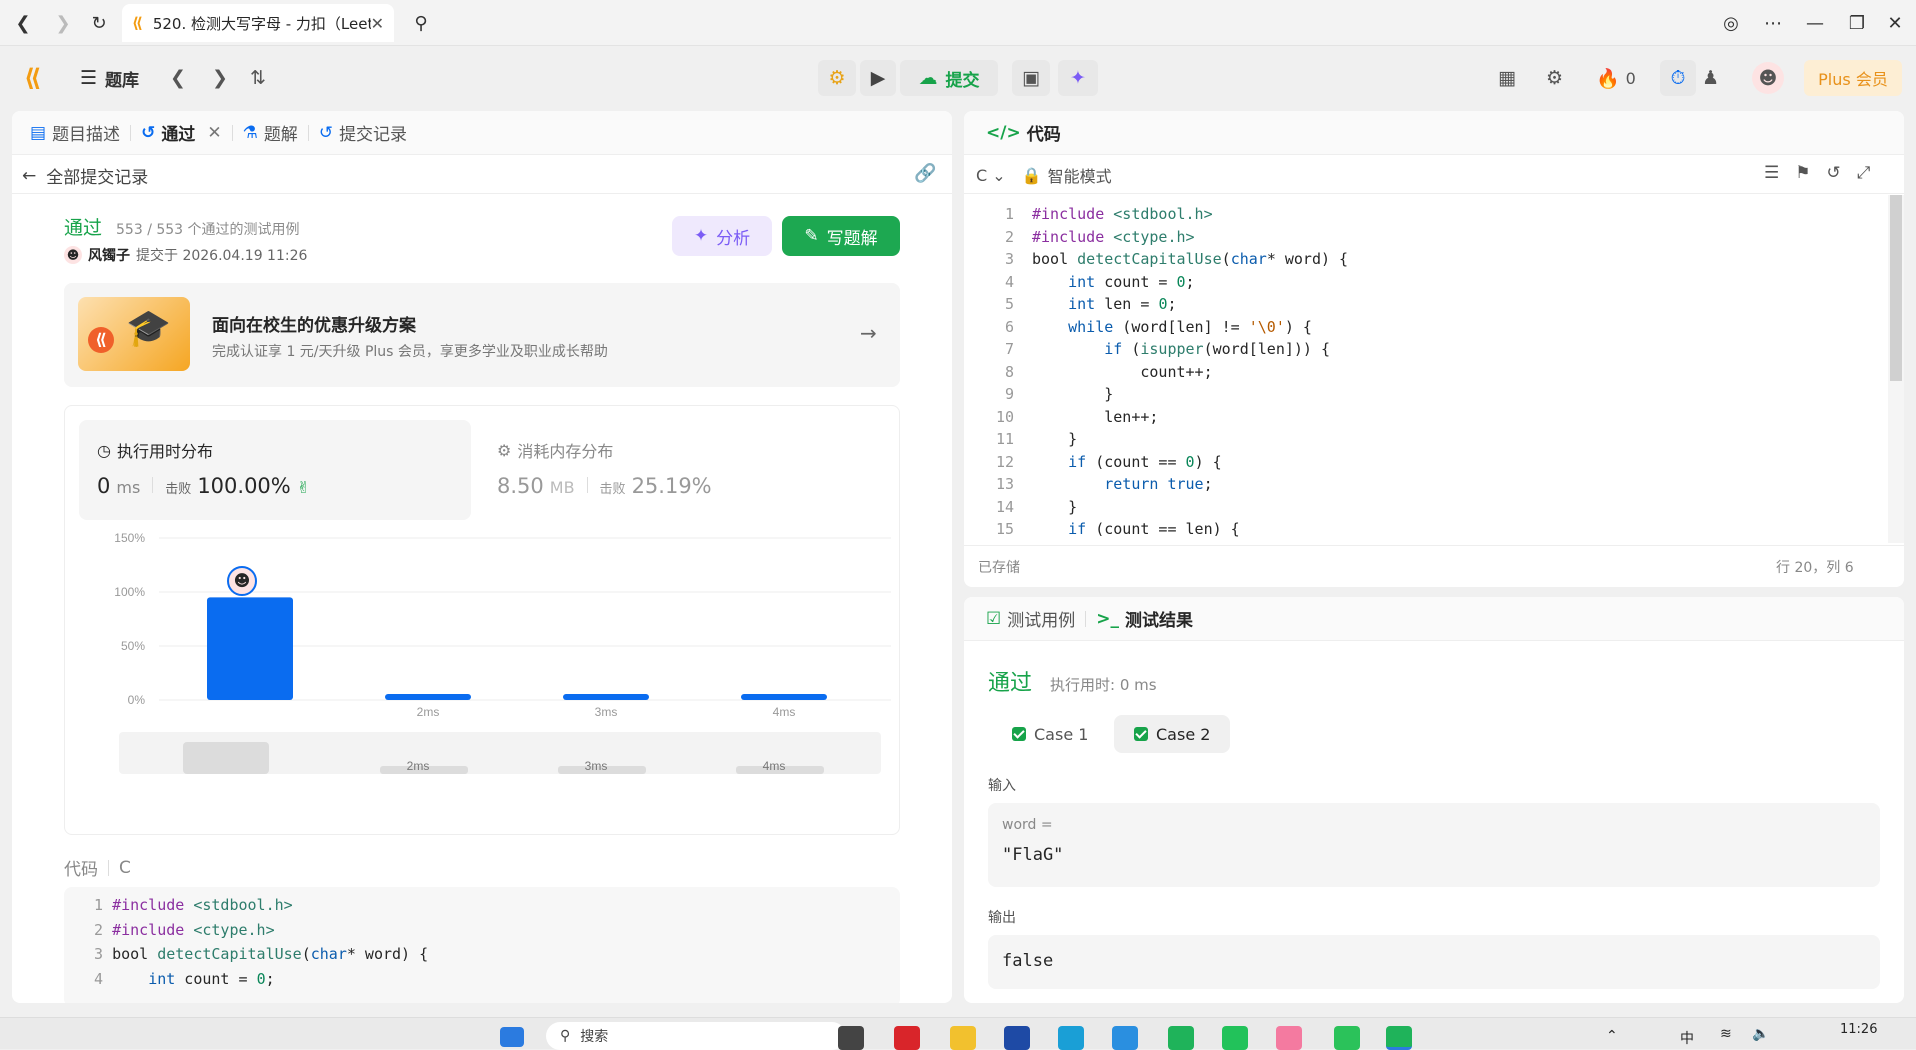  I want to click on input-label: 输入, so click(1002, 786).